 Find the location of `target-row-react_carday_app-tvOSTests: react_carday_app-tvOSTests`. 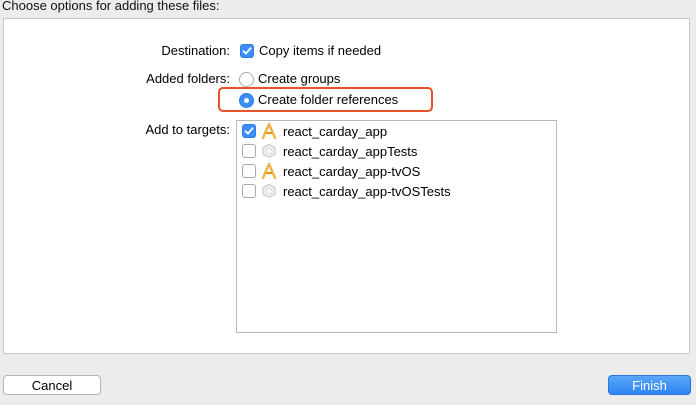

target-row-react_carday_app-tvOSTests: react_carday_app-tvOSTests is located at coordinates (346, 191).